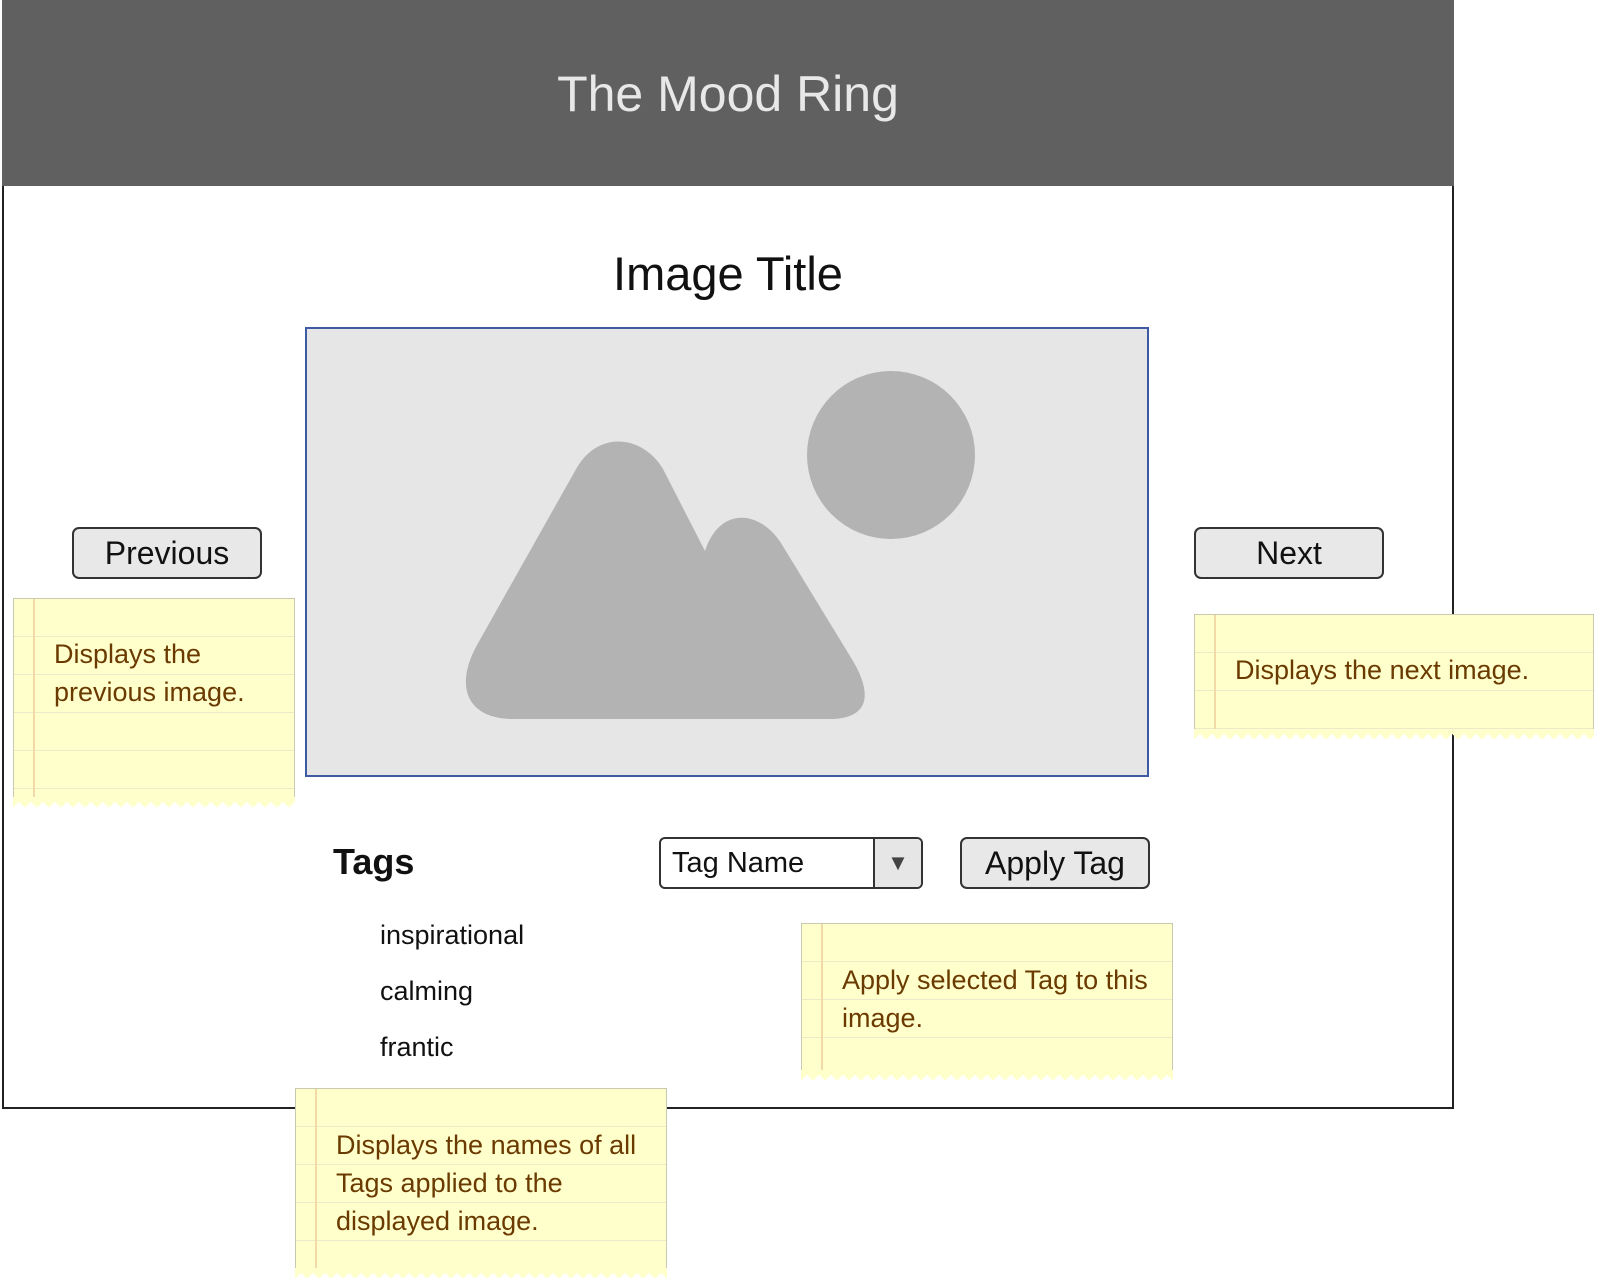 The image size is (1606, 1286). Describe the element at coordinates (149, 673) in the screenshot. I see `note-previous-text: Displays the previous image.` at that location.